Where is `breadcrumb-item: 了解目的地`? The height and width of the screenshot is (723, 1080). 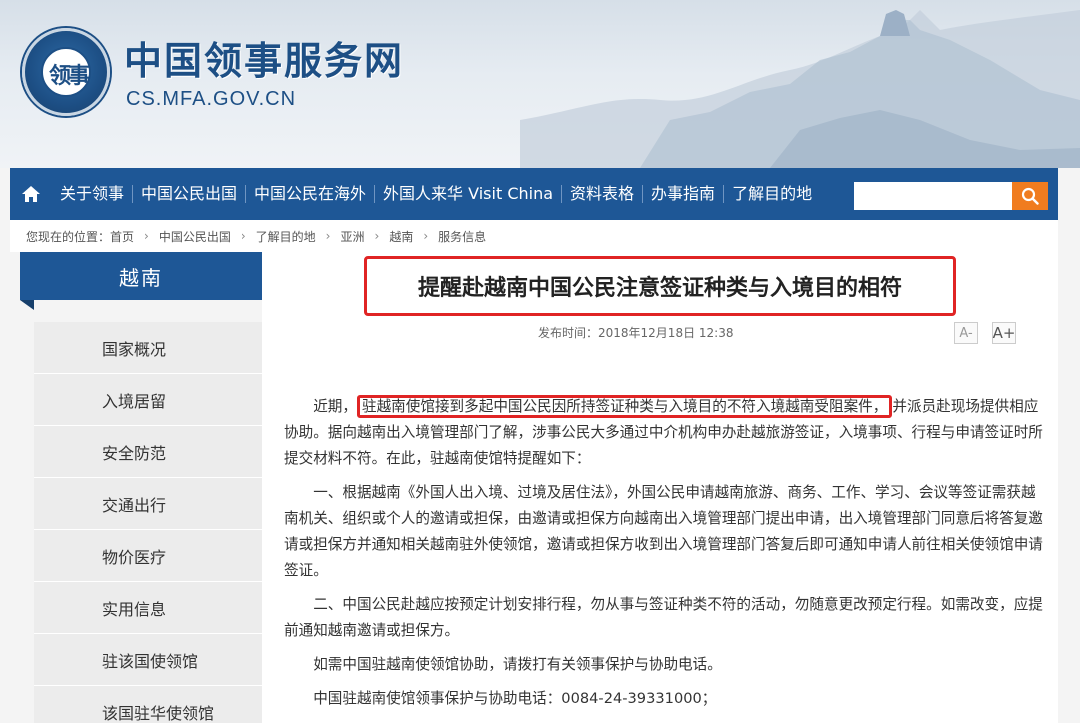
breadcrumb-item: 了解目的地 is located at coordinates (286, 236).